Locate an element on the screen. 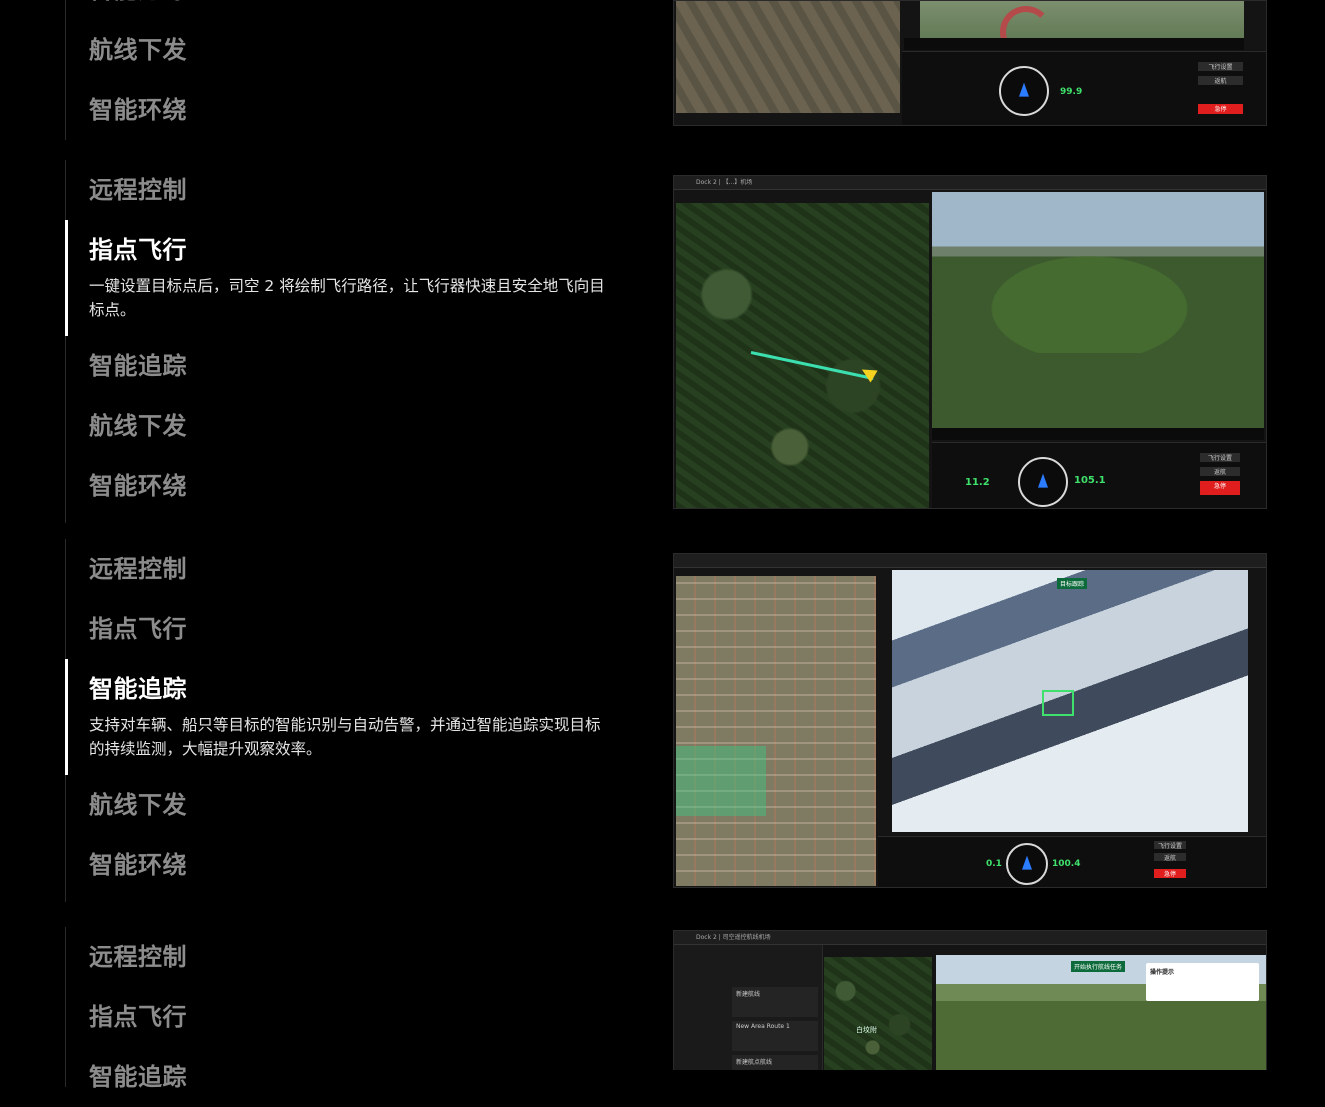 The width and height of the screenshot is (1325, 1107). window-titlebar: Dock 2 | 司空遥控航线机场 is located at coordinates (970, 938).